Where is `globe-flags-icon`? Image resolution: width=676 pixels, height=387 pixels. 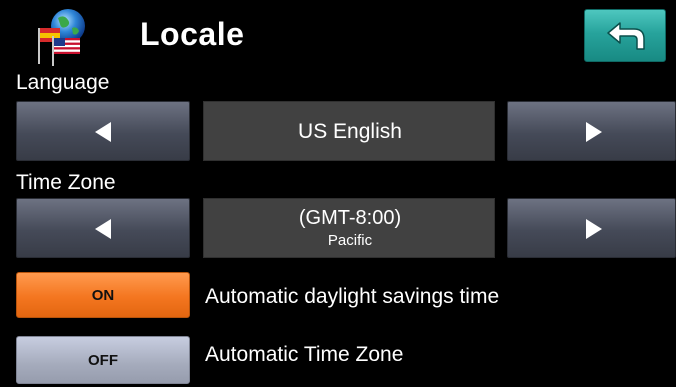
globe-flags-icon is located at coordinates (62, 37).